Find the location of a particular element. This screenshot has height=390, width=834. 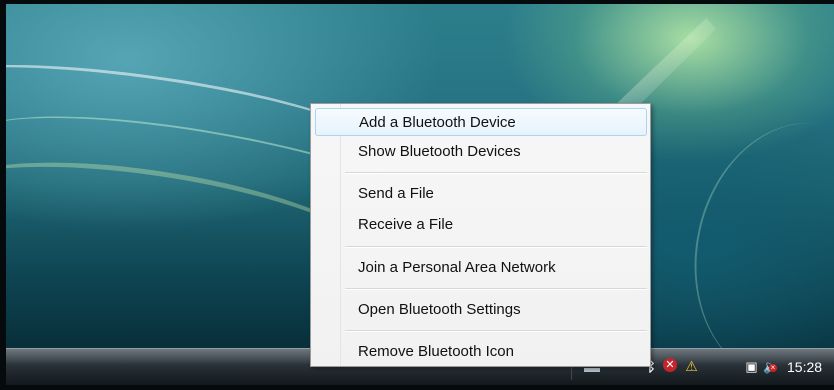

network-glyph: ▣ is located at coordinates (751, 366).